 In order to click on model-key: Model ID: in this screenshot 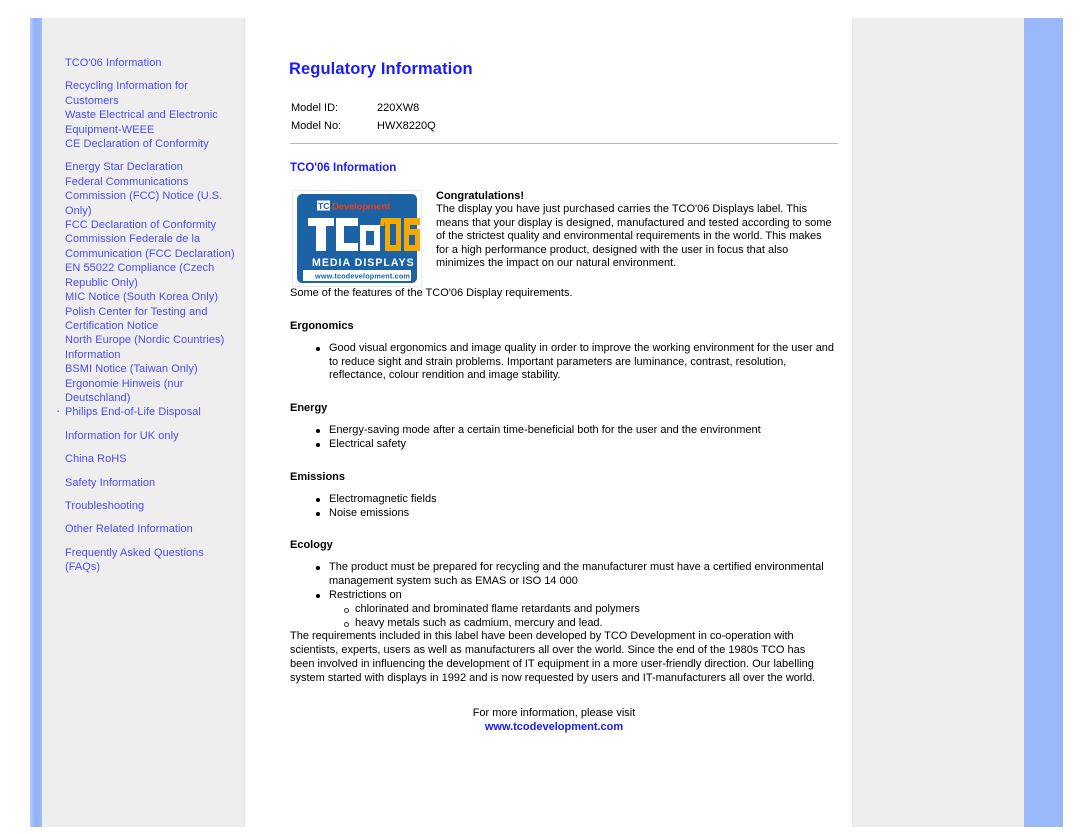, I will do `click(315, 108)`.